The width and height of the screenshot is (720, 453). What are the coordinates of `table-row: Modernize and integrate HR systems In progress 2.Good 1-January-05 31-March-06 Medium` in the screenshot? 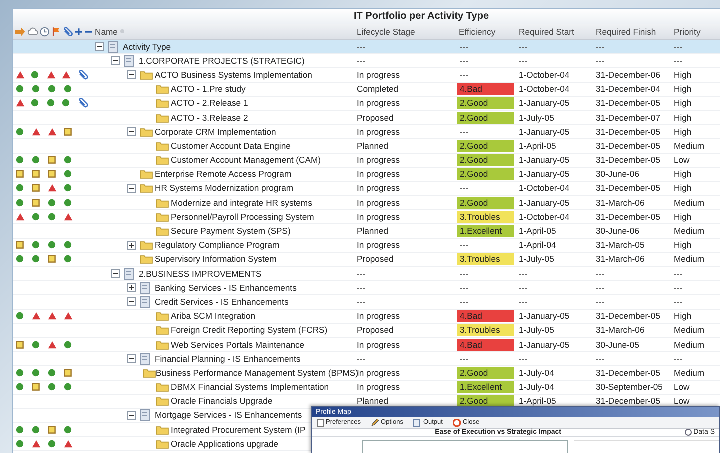 It's located at (366, 203).